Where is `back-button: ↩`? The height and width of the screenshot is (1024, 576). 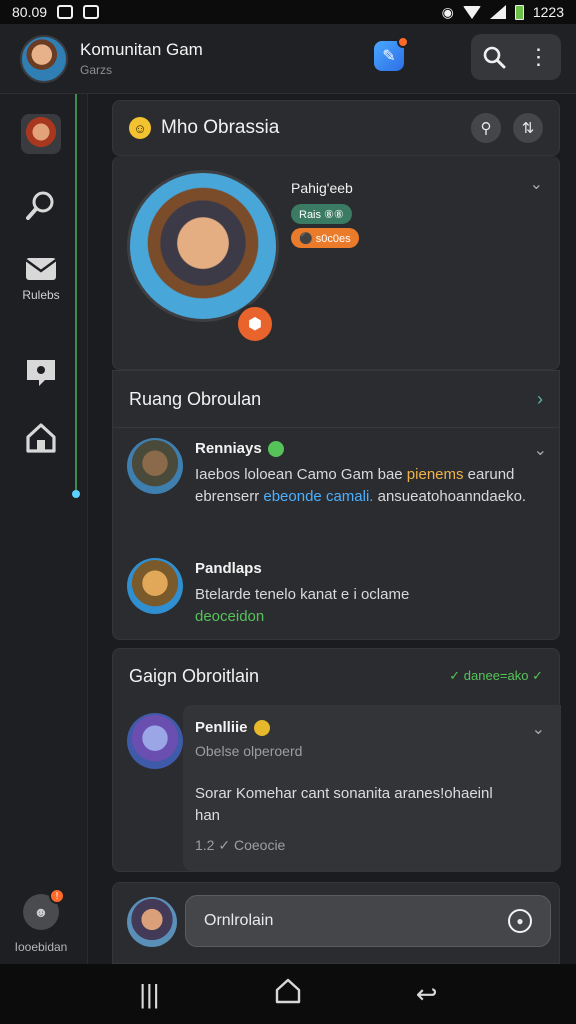 back-button: ↩ is located at coordinates (427, 994).